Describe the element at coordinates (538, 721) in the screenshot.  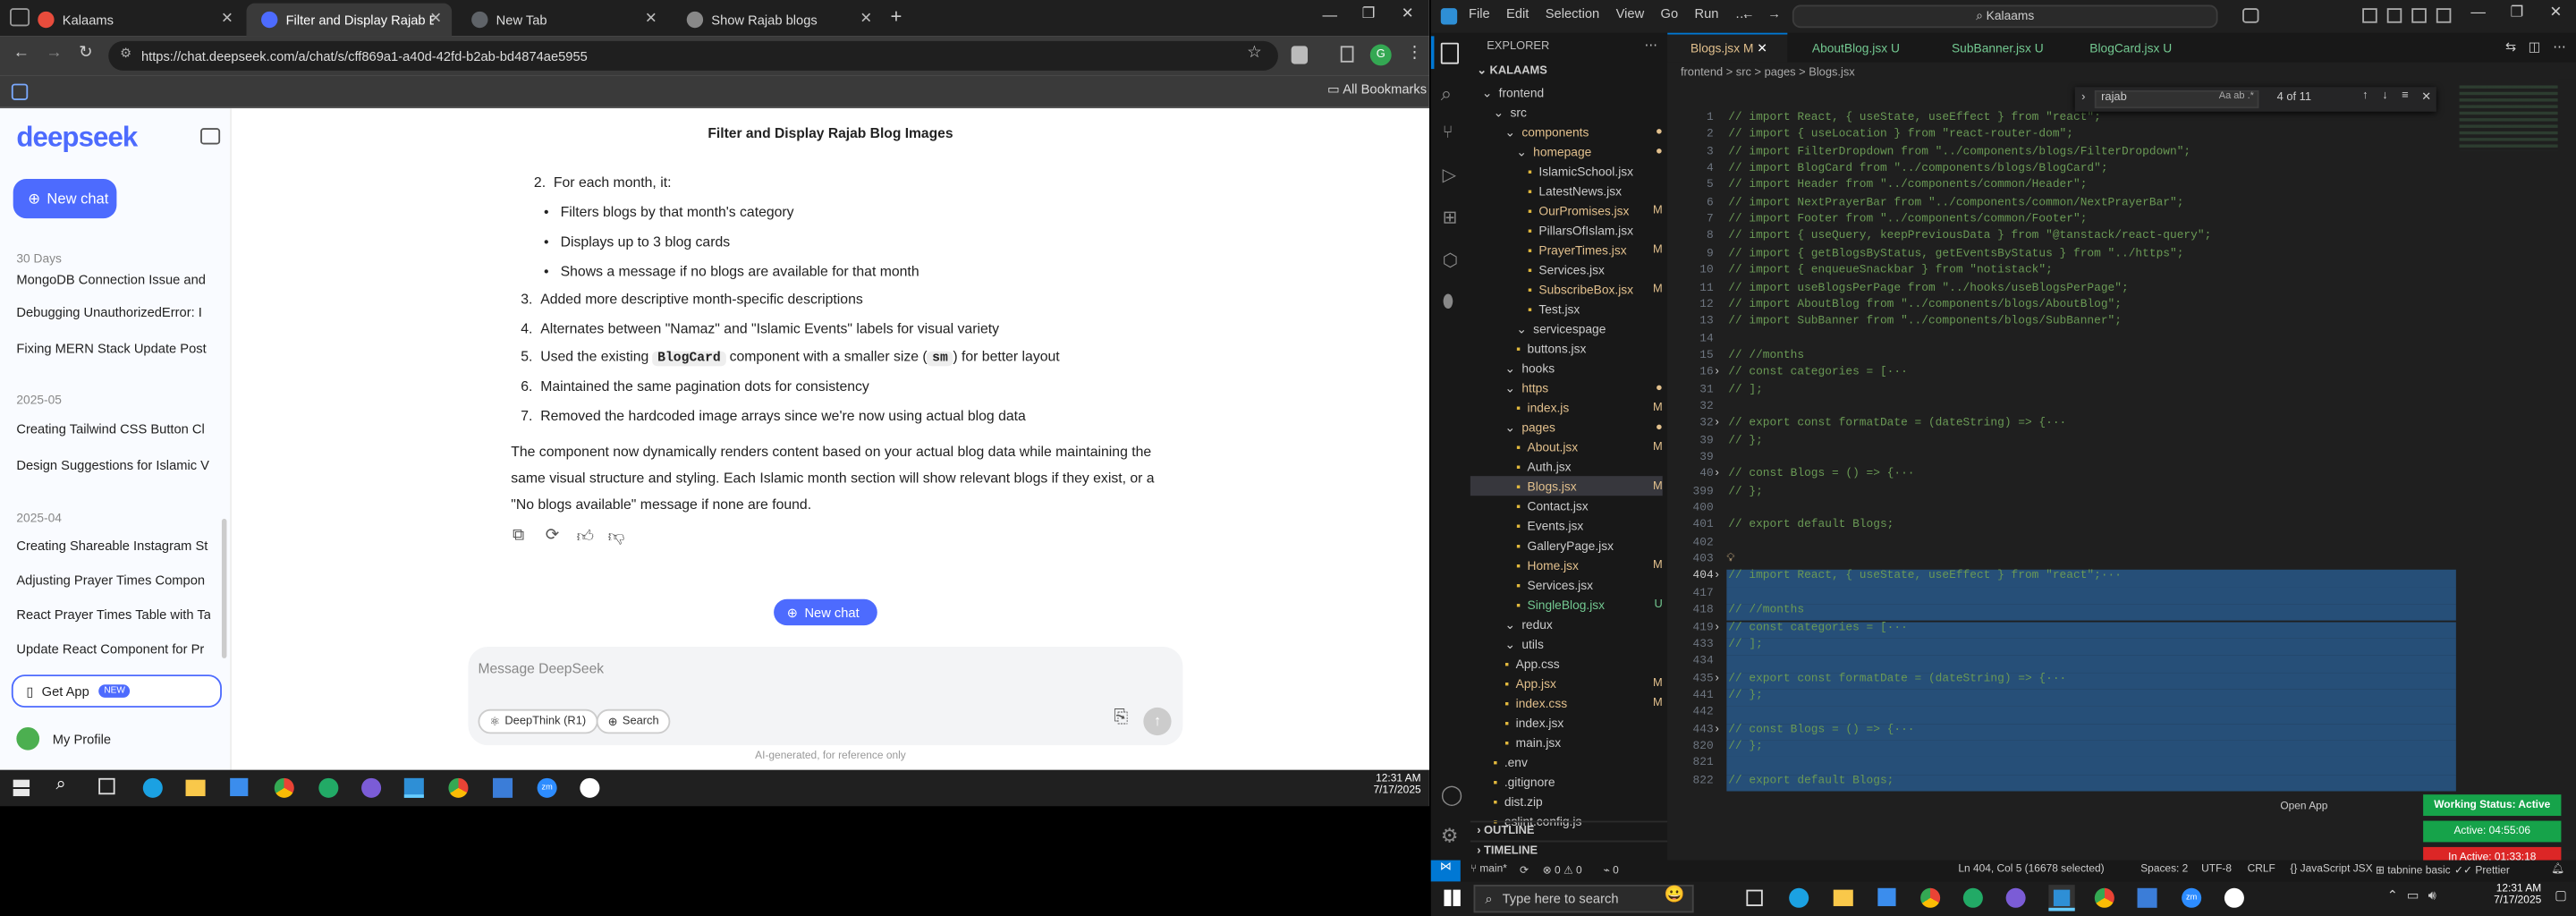
I see `deepthink-toggle: ⚛ DeepThink (R1)` at that location.